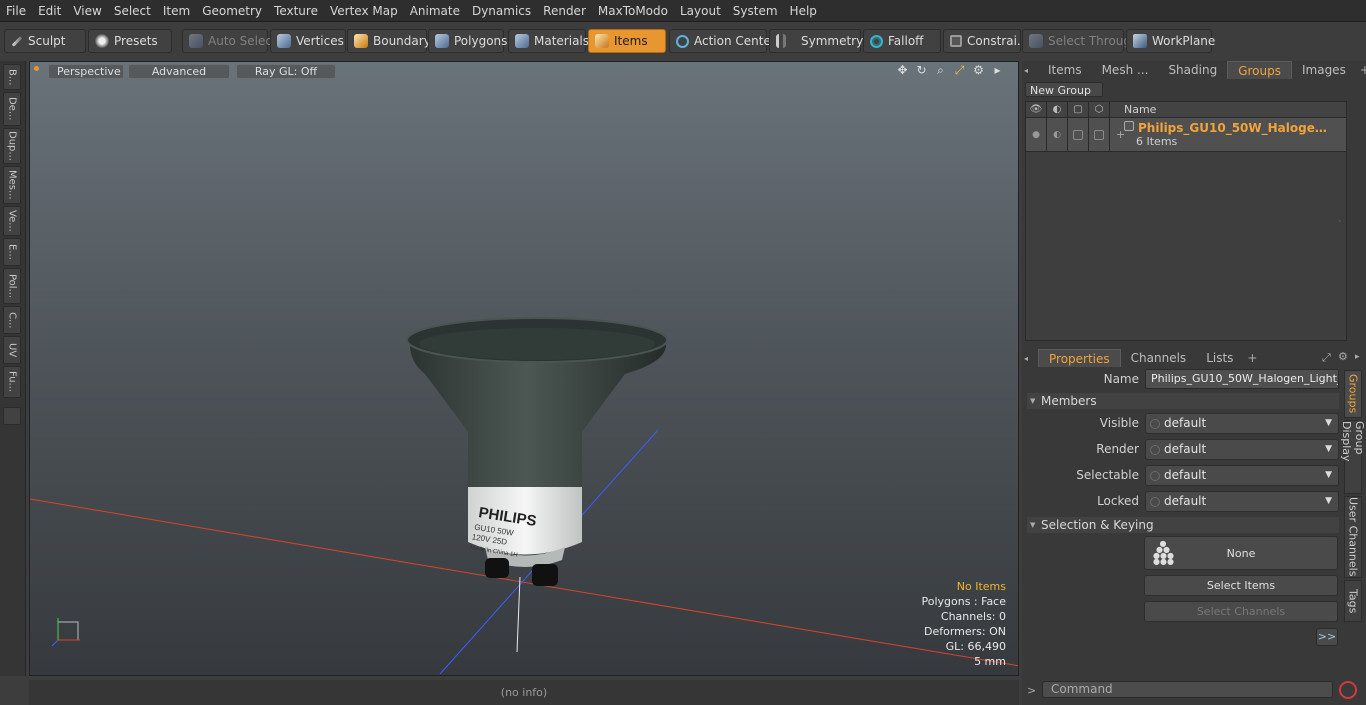  What do you see at coordinates (296, 11) in the screenshot?
I see `menu-texture: Texture` at bounding box center [296, 11].